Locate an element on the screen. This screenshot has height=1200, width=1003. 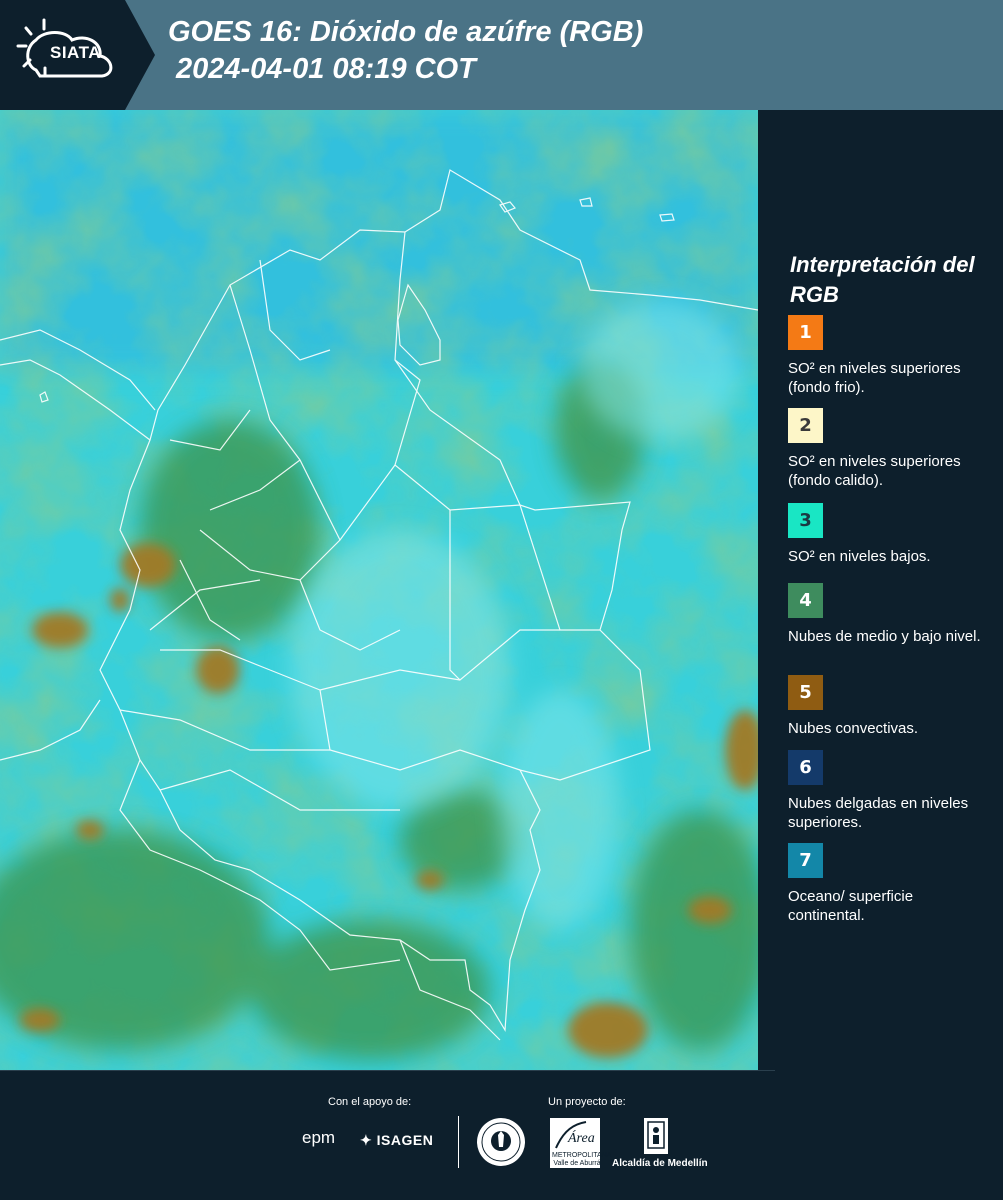
legend-swatch: 3 is located at coordinates (805, 520).